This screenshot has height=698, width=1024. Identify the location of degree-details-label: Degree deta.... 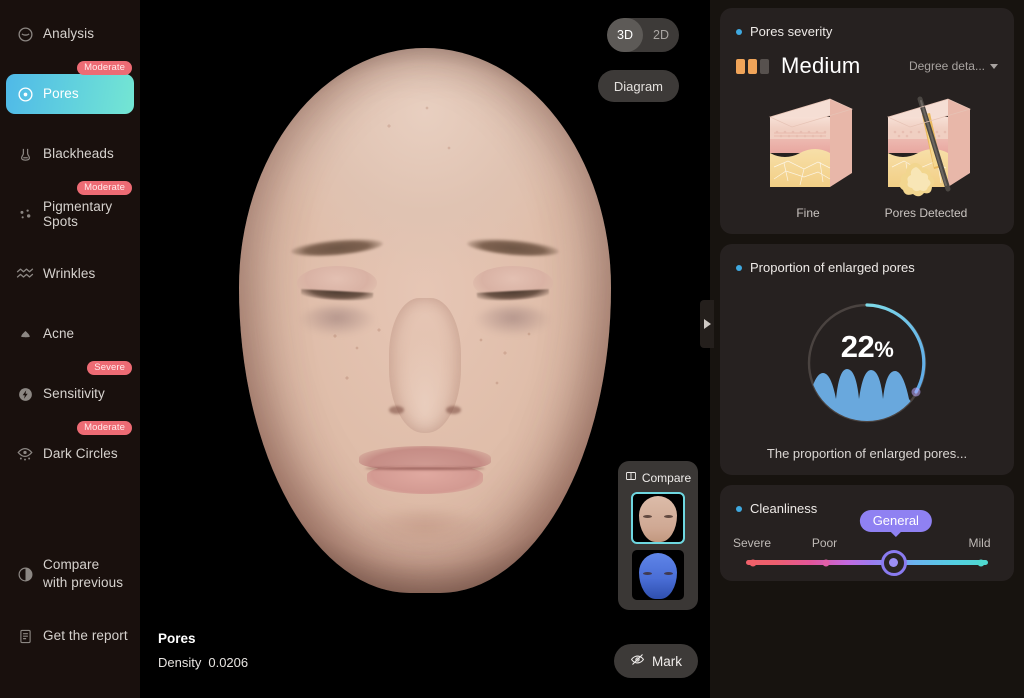
(946, 66).